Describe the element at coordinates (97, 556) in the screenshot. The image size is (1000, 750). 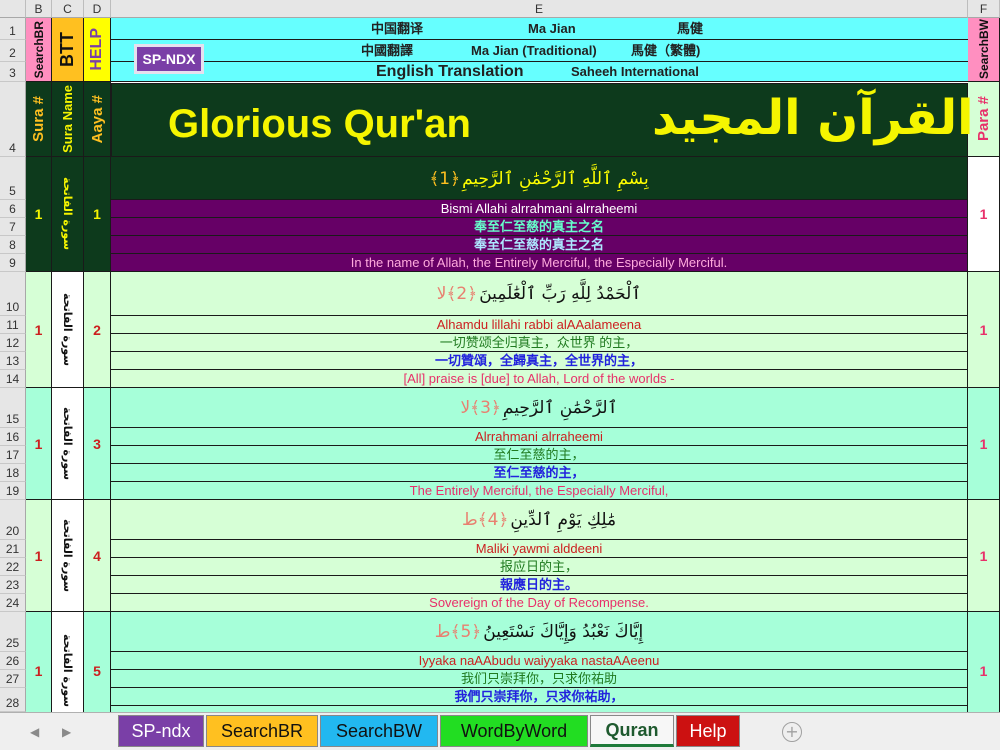
I see `aaya-number-cell: 4` at that location.